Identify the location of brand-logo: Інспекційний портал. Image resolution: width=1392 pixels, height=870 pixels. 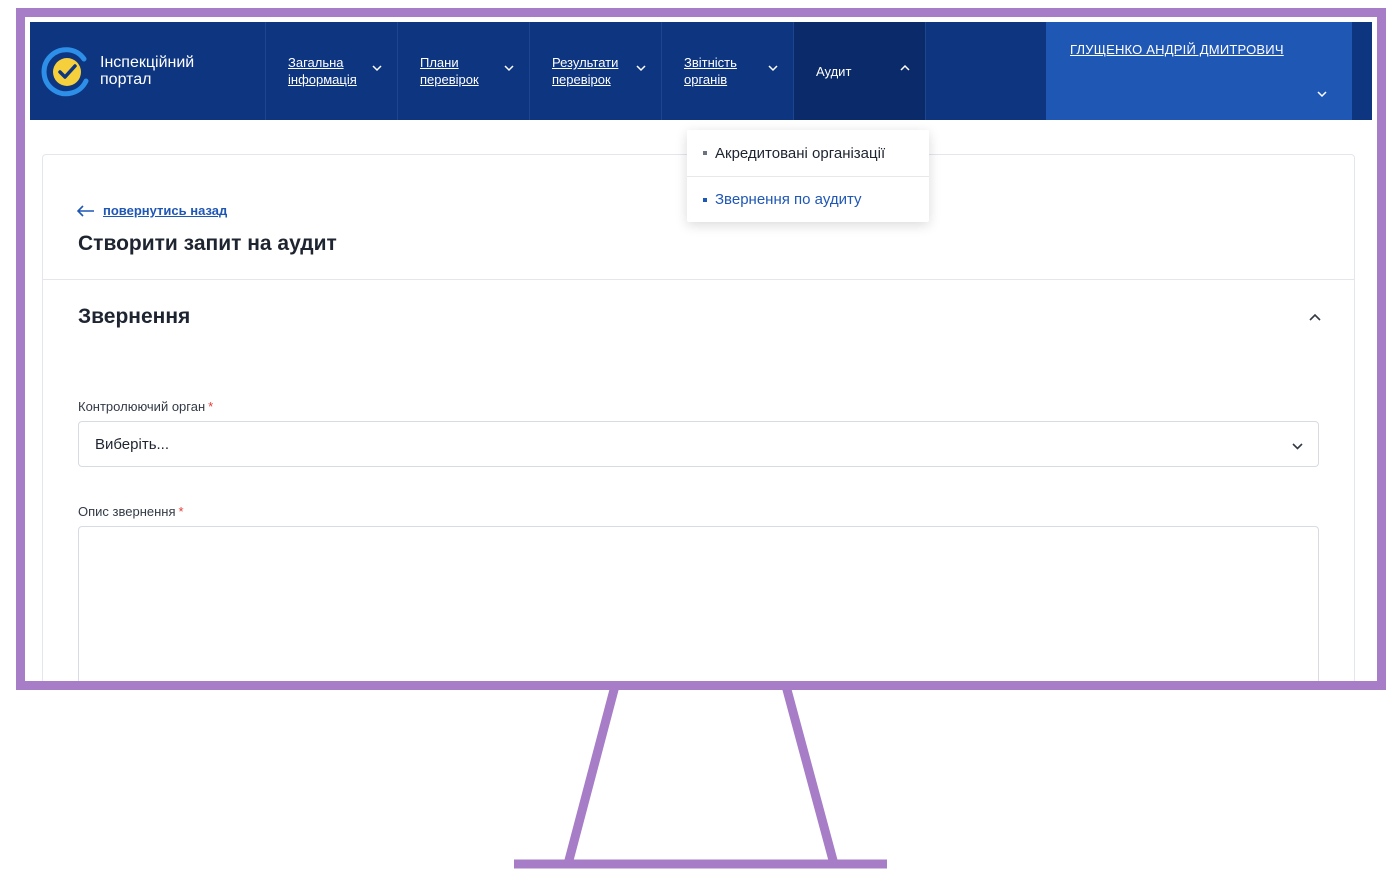
(148, 71).